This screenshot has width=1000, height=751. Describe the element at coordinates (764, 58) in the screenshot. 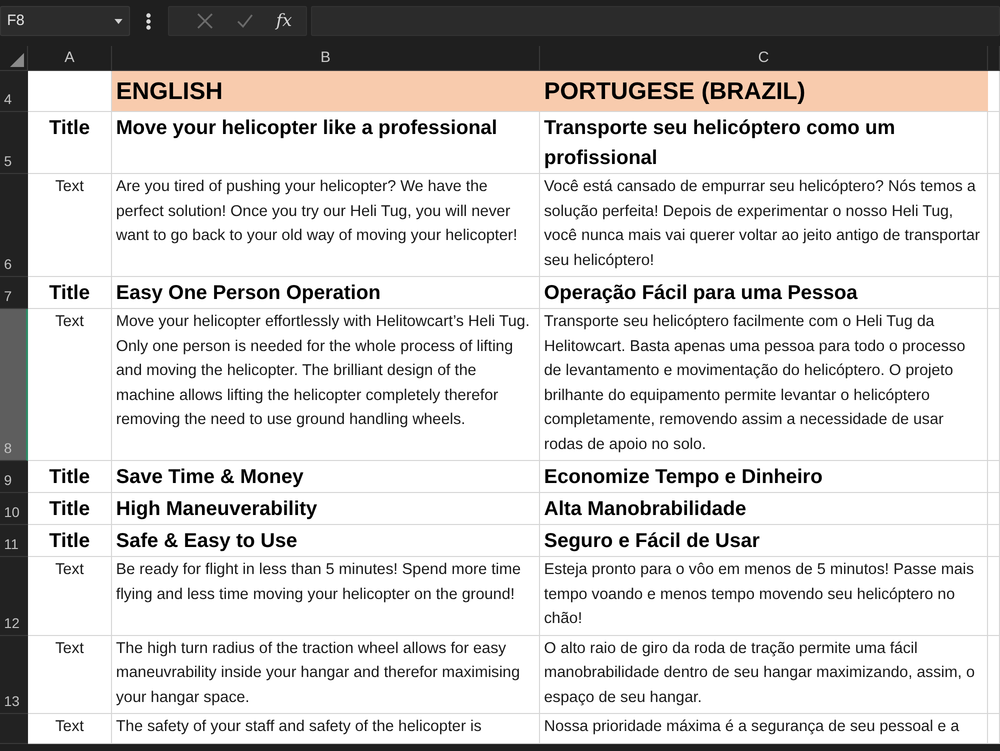

I see `column-header: C` at that location.